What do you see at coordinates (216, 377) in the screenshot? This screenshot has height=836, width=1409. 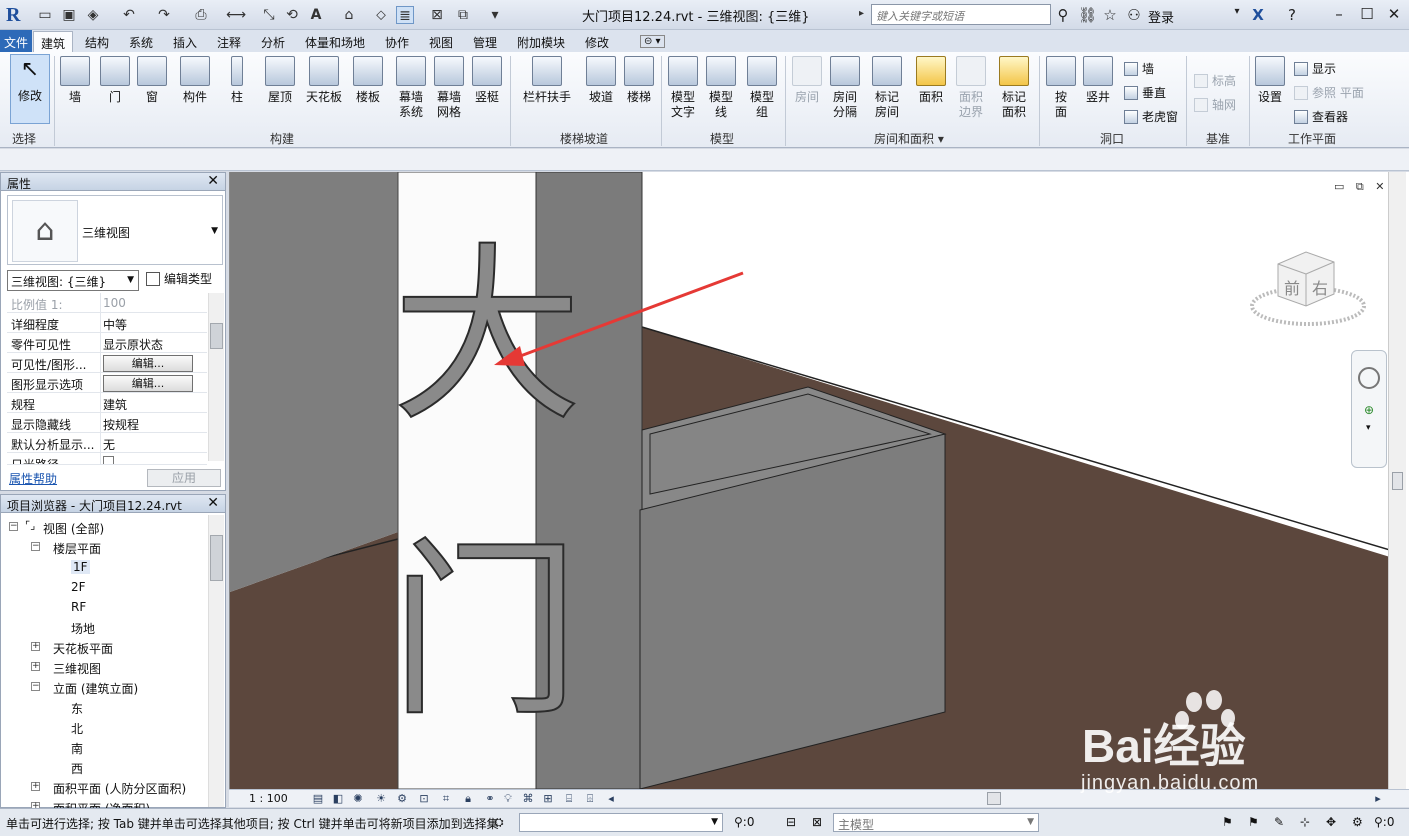 I see `properties-scrollbar` at bounding box center [216, 377].